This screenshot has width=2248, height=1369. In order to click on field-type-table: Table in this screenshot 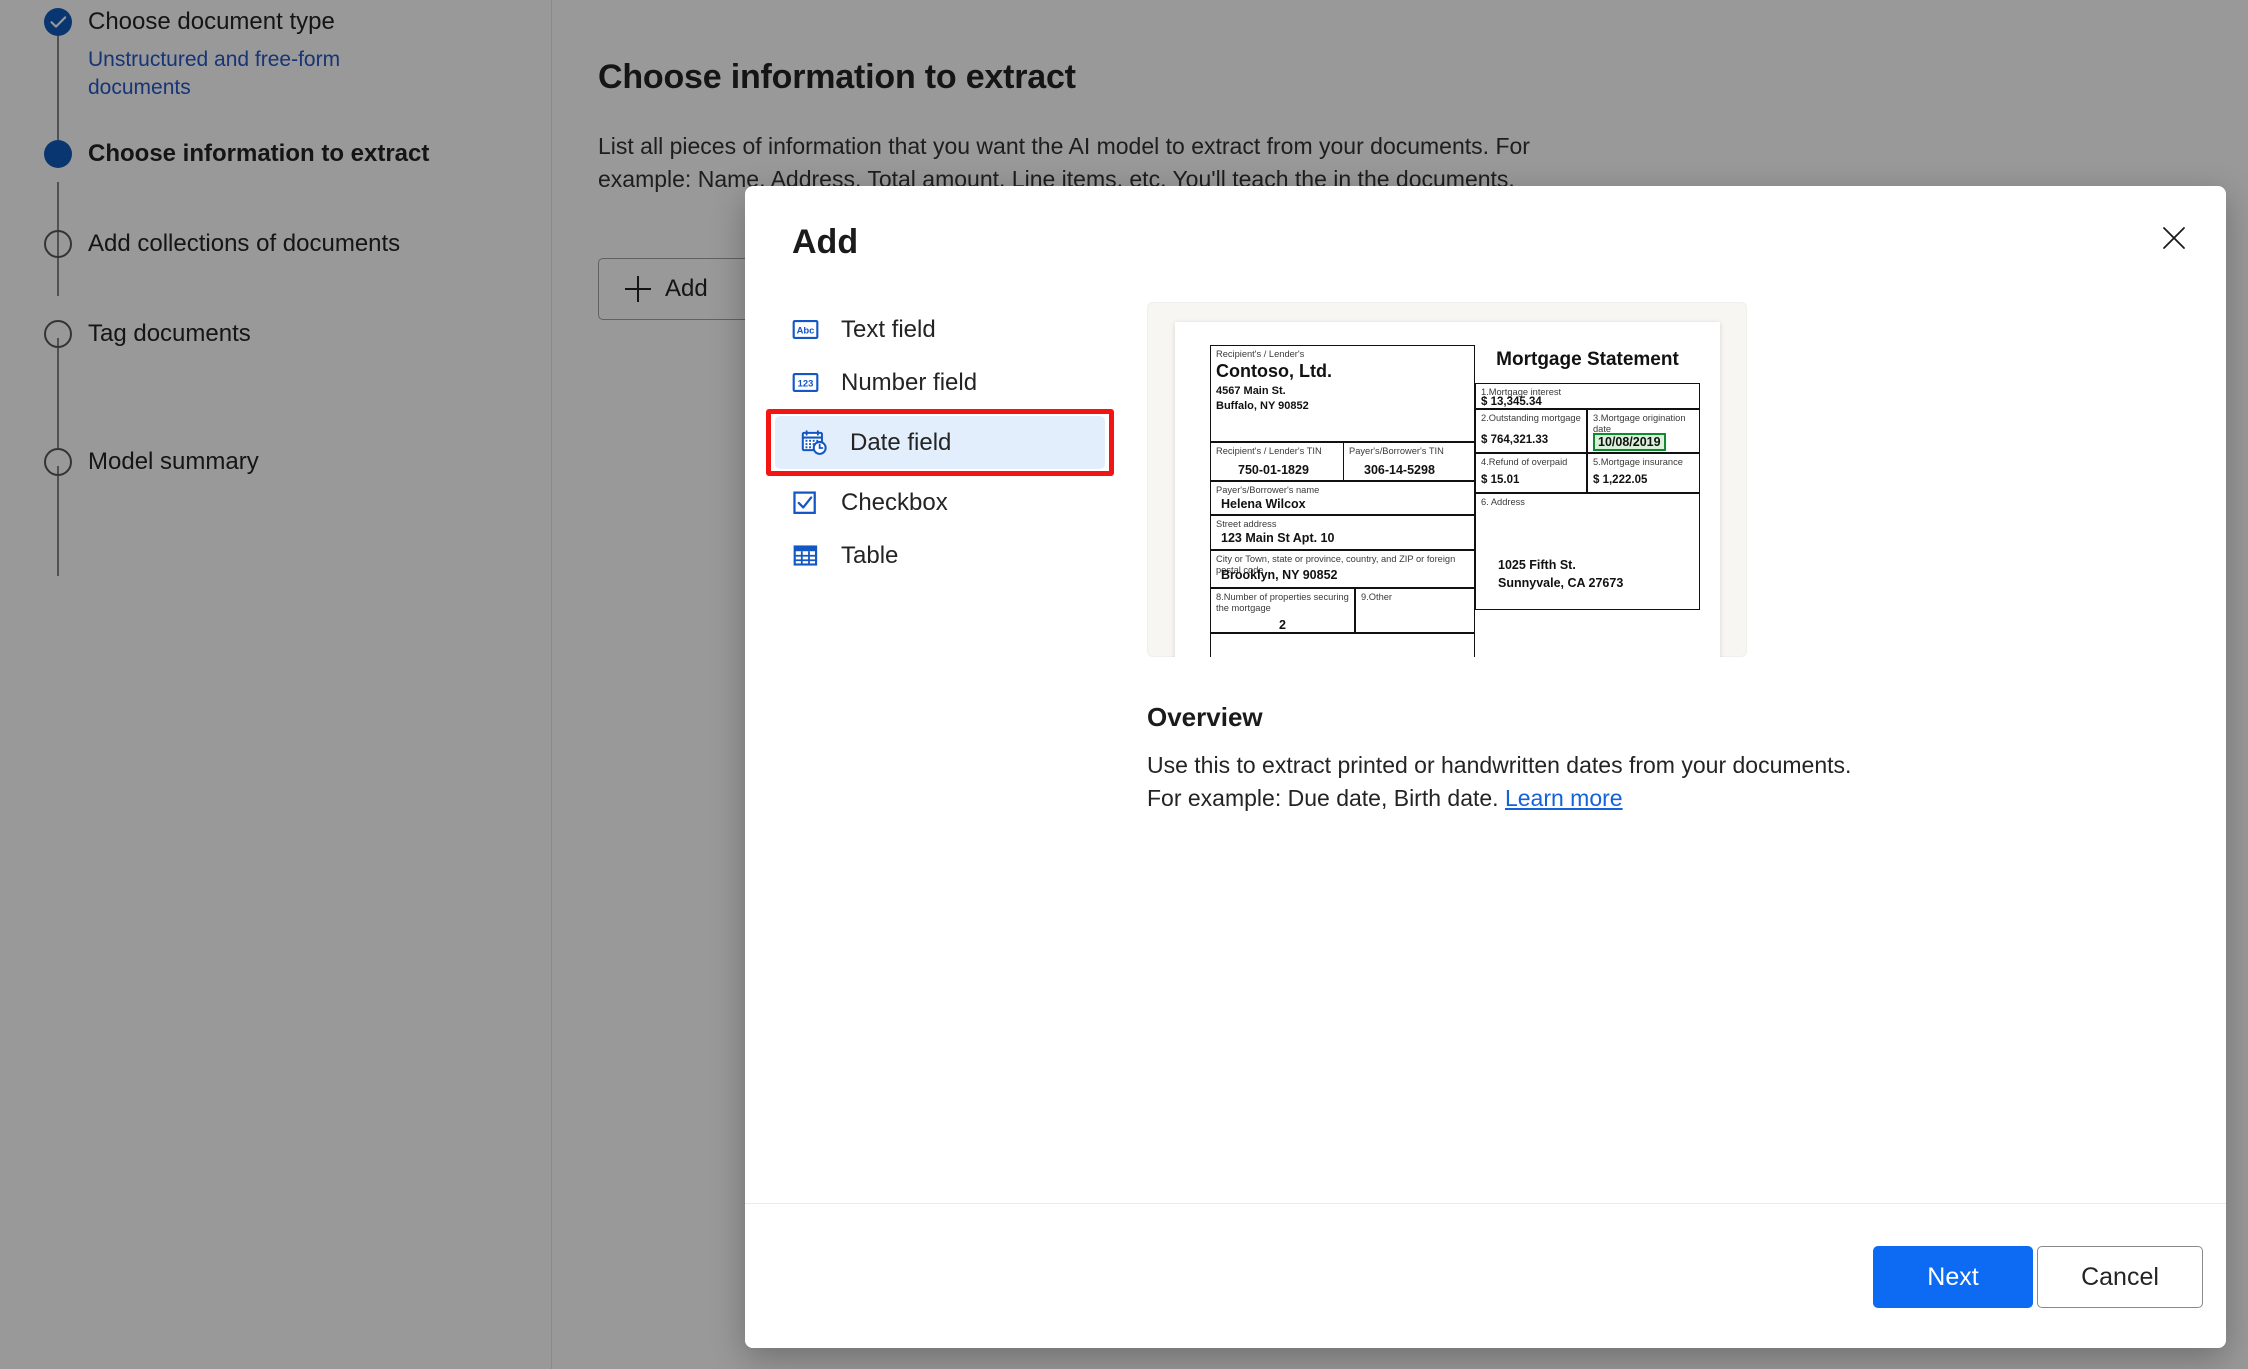, I will do `click(956, 555)`.